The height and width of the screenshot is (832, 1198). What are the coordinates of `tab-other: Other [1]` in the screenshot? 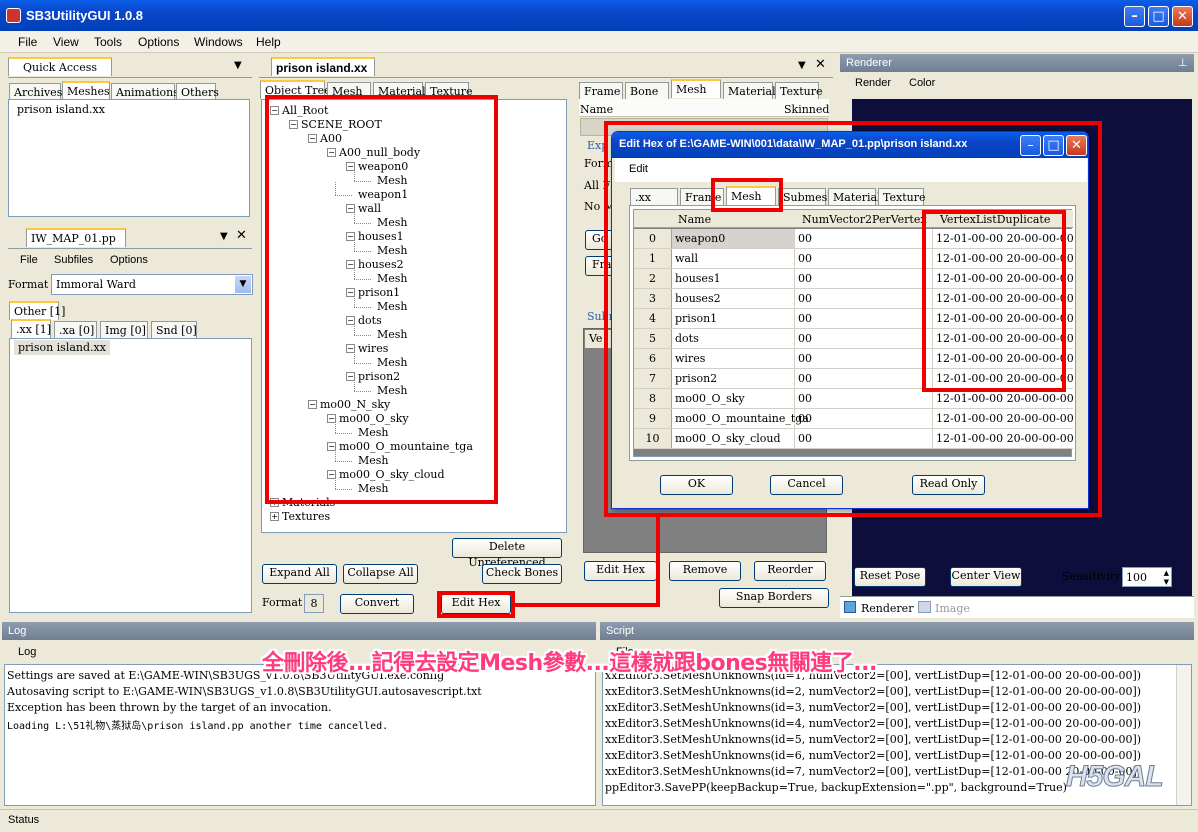 It's located at (37, 310).